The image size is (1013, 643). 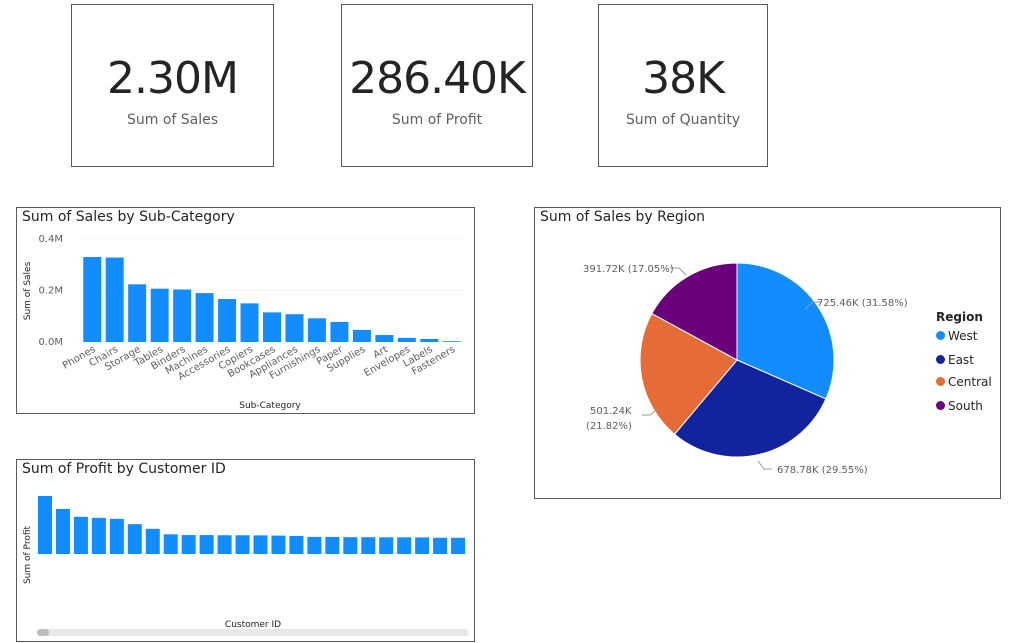 What do you see at coordinates (822, 470) in the screenshot?
I see `pie-label-east: 678.78K (29.55%)` at bounding box center [822, 470].